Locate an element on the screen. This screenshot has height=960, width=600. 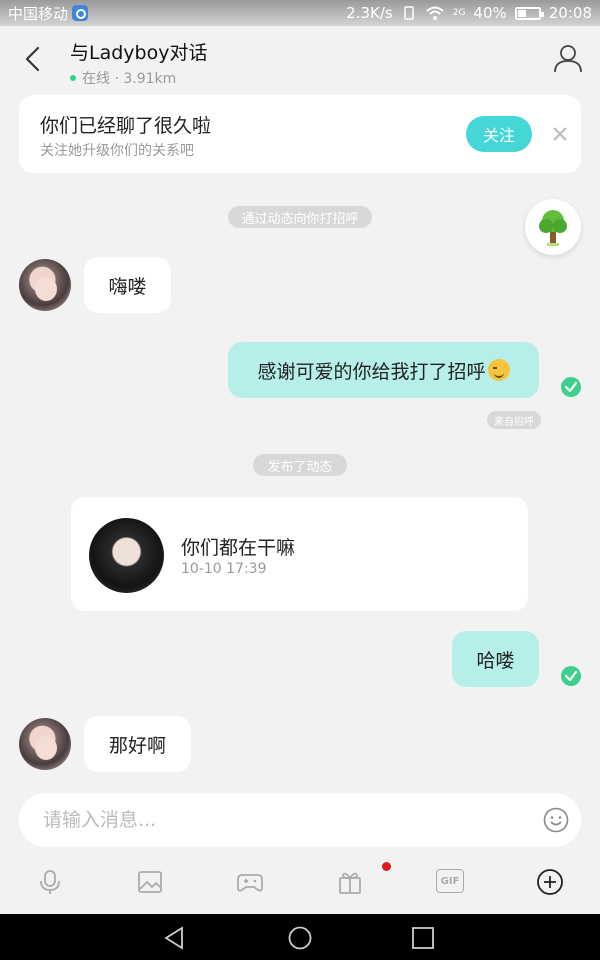
system-notice: 通过动态向你打招呼 is located at coordinates (300, 217).